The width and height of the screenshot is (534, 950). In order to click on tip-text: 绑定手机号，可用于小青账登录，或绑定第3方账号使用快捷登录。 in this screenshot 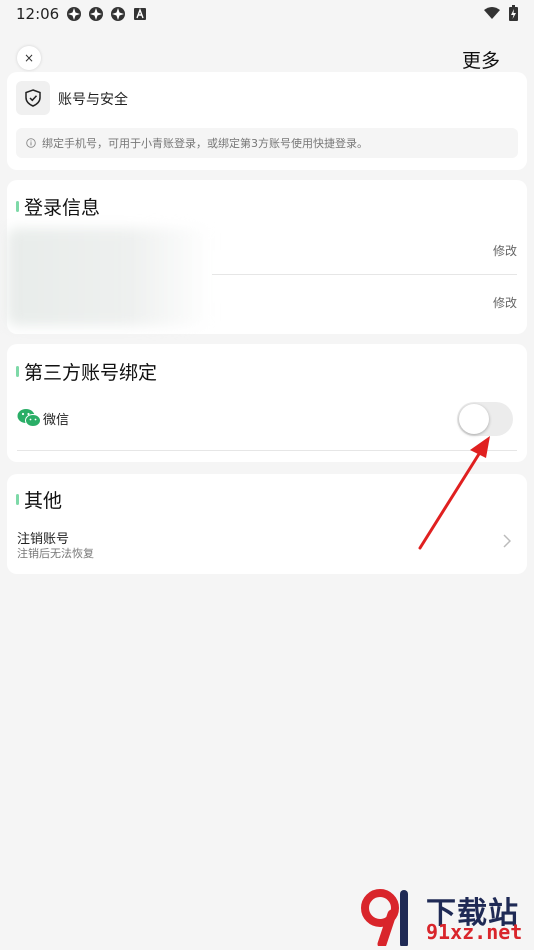, I will do `click(205, 143)`.